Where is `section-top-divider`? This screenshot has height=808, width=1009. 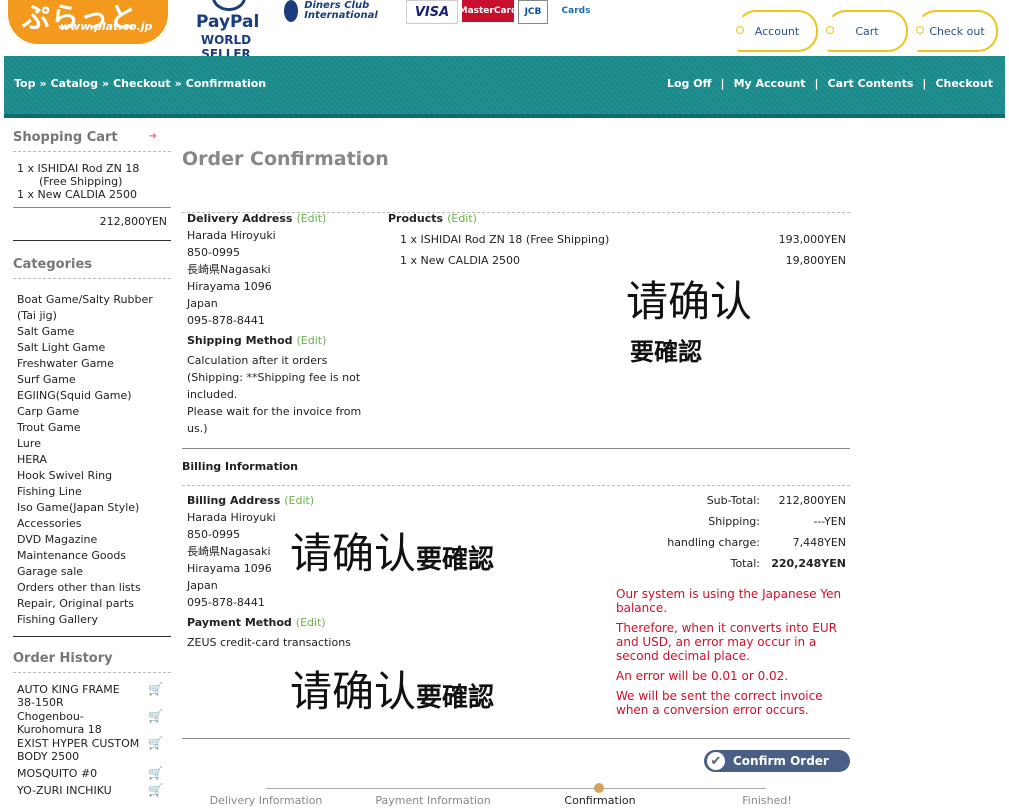 section-top-divider is located at coordinates (516, 200).